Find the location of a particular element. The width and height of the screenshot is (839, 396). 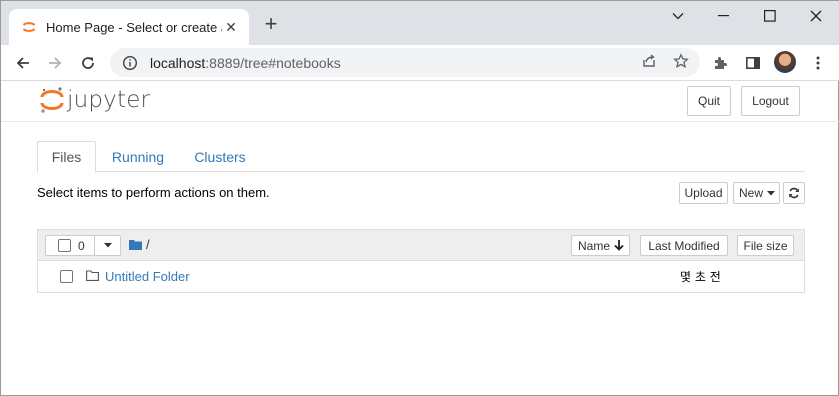

share-icon is located at coordinates (649, 61).